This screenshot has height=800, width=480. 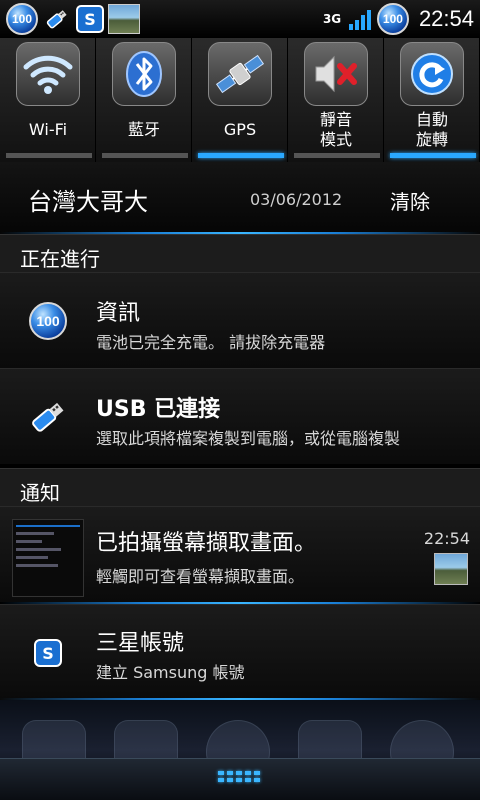 I want to click on clear-button: 清除, so click(x=410, y=200).